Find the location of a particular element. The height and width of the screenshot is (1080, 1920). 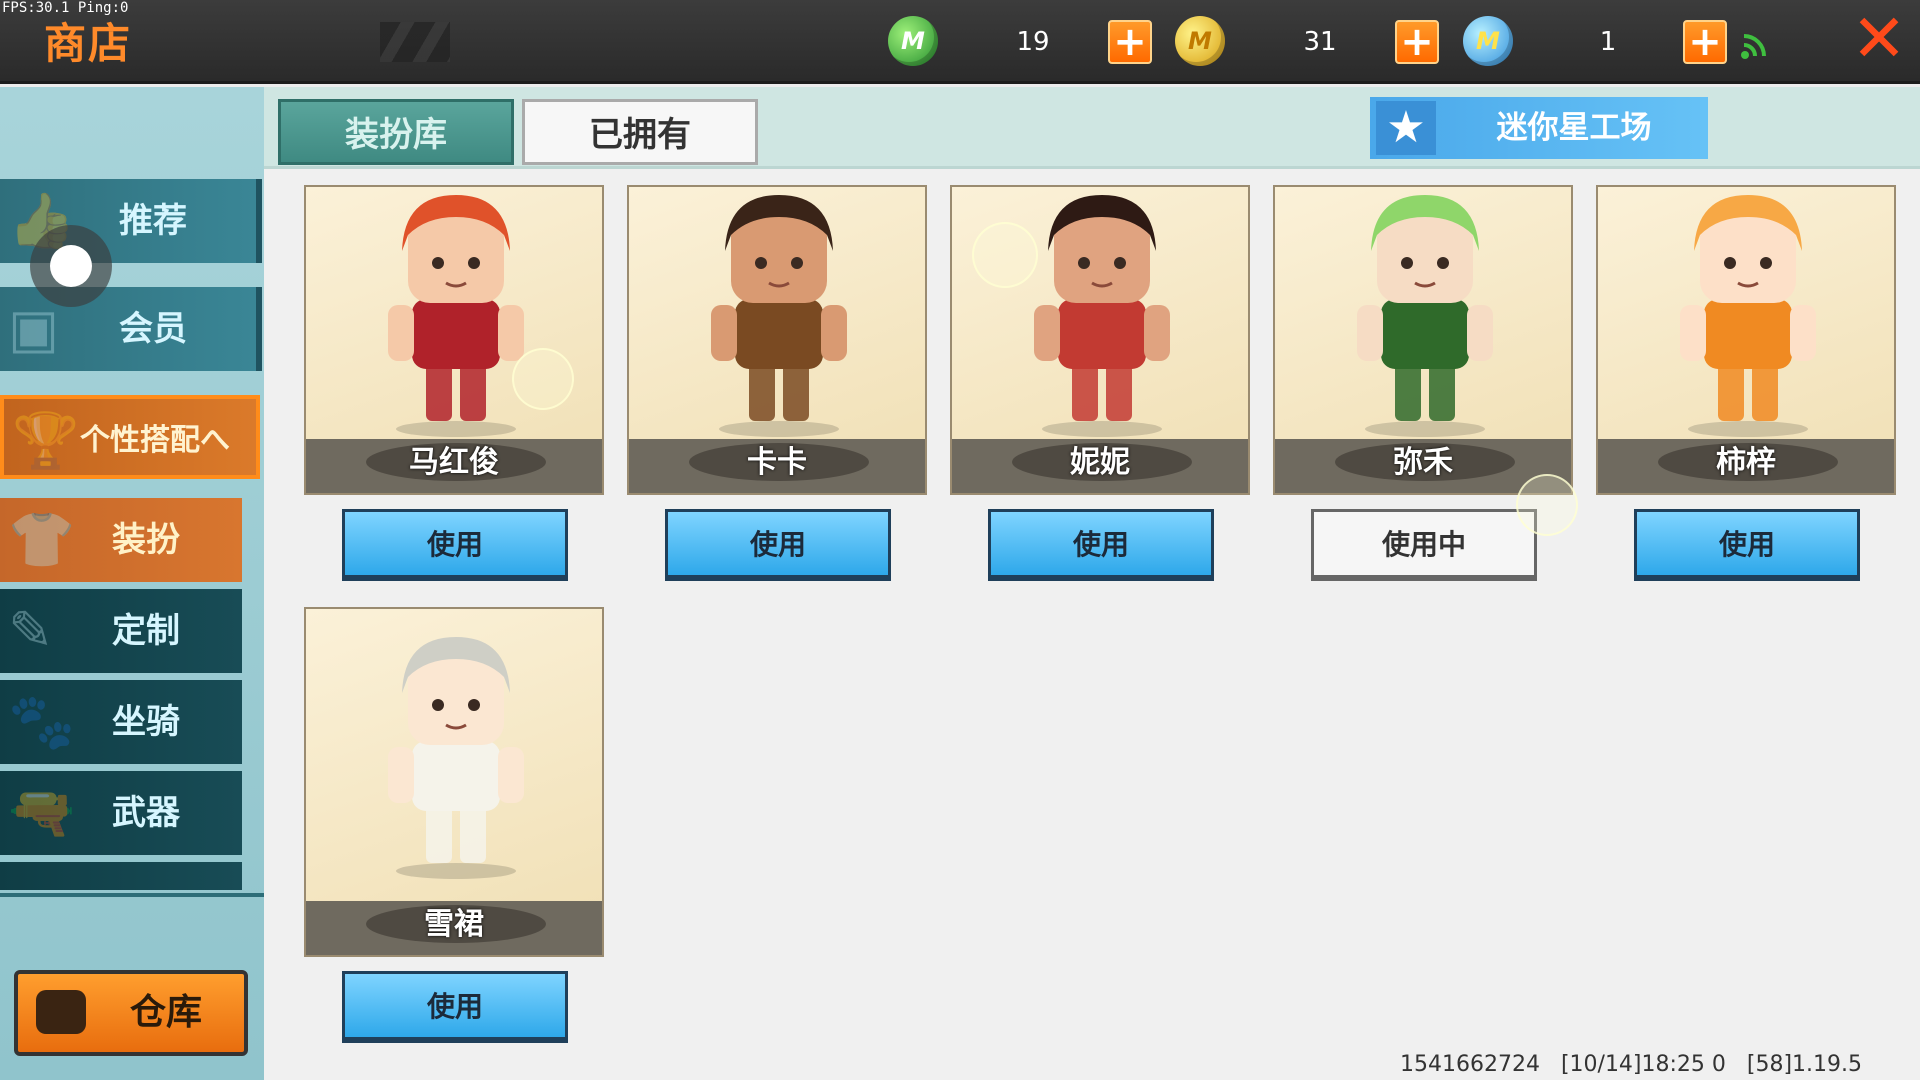

sidebar-divider is located at coordinates (132, 895).